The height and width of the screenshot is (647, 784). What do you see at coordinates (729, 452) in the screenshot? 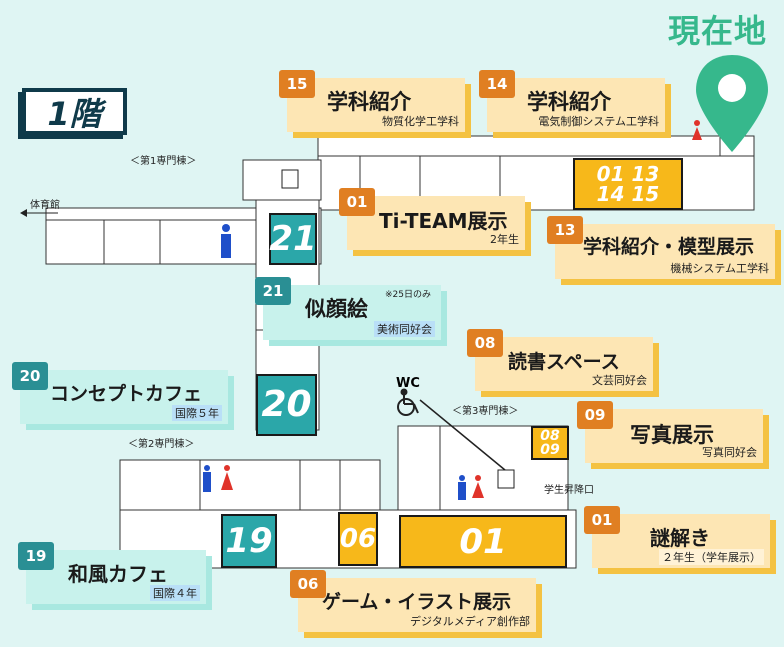
I see `exhibit-organizer: 写真同好会` at bounding box center [729, 452].